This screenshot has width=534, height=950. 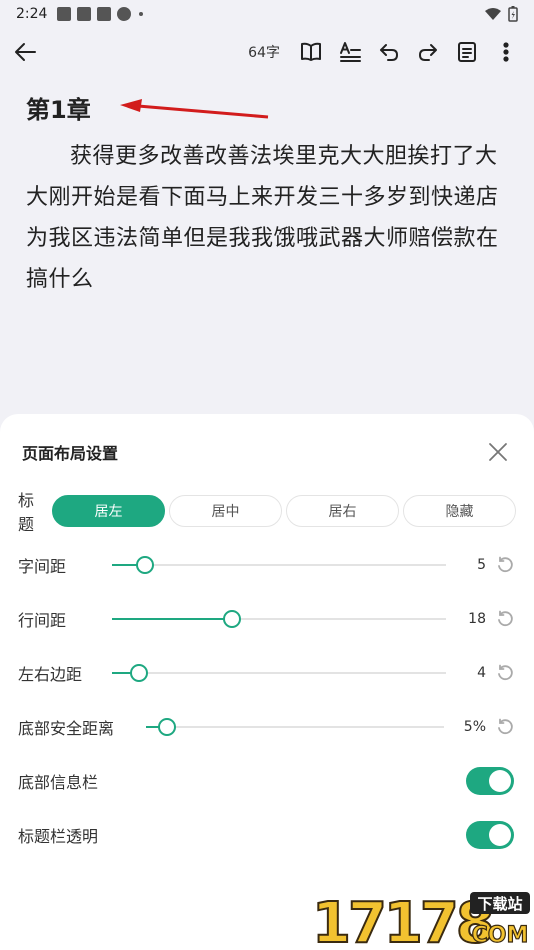 I want to click on svg-text: COM, so click(x=500, y=935).